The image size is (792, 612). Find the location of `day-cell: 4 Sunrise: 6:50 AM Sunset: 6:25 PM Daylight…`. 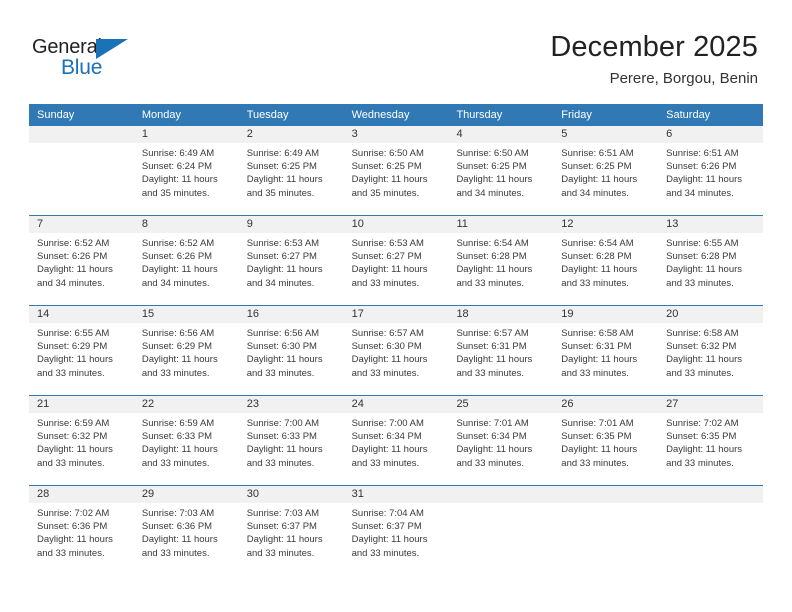

day-cell: 4 Sunrise: 6:50 AM Sunset: 6:25 PM Daylight… is located at coordinates (501, 170).